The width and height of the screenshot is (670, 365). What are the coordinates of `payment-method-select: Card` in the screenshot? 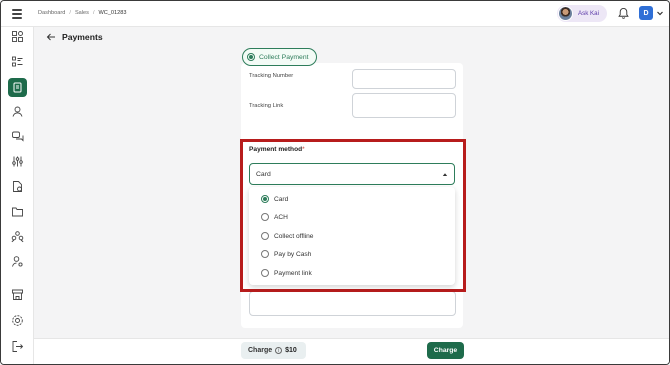 It's located at (352, 174).